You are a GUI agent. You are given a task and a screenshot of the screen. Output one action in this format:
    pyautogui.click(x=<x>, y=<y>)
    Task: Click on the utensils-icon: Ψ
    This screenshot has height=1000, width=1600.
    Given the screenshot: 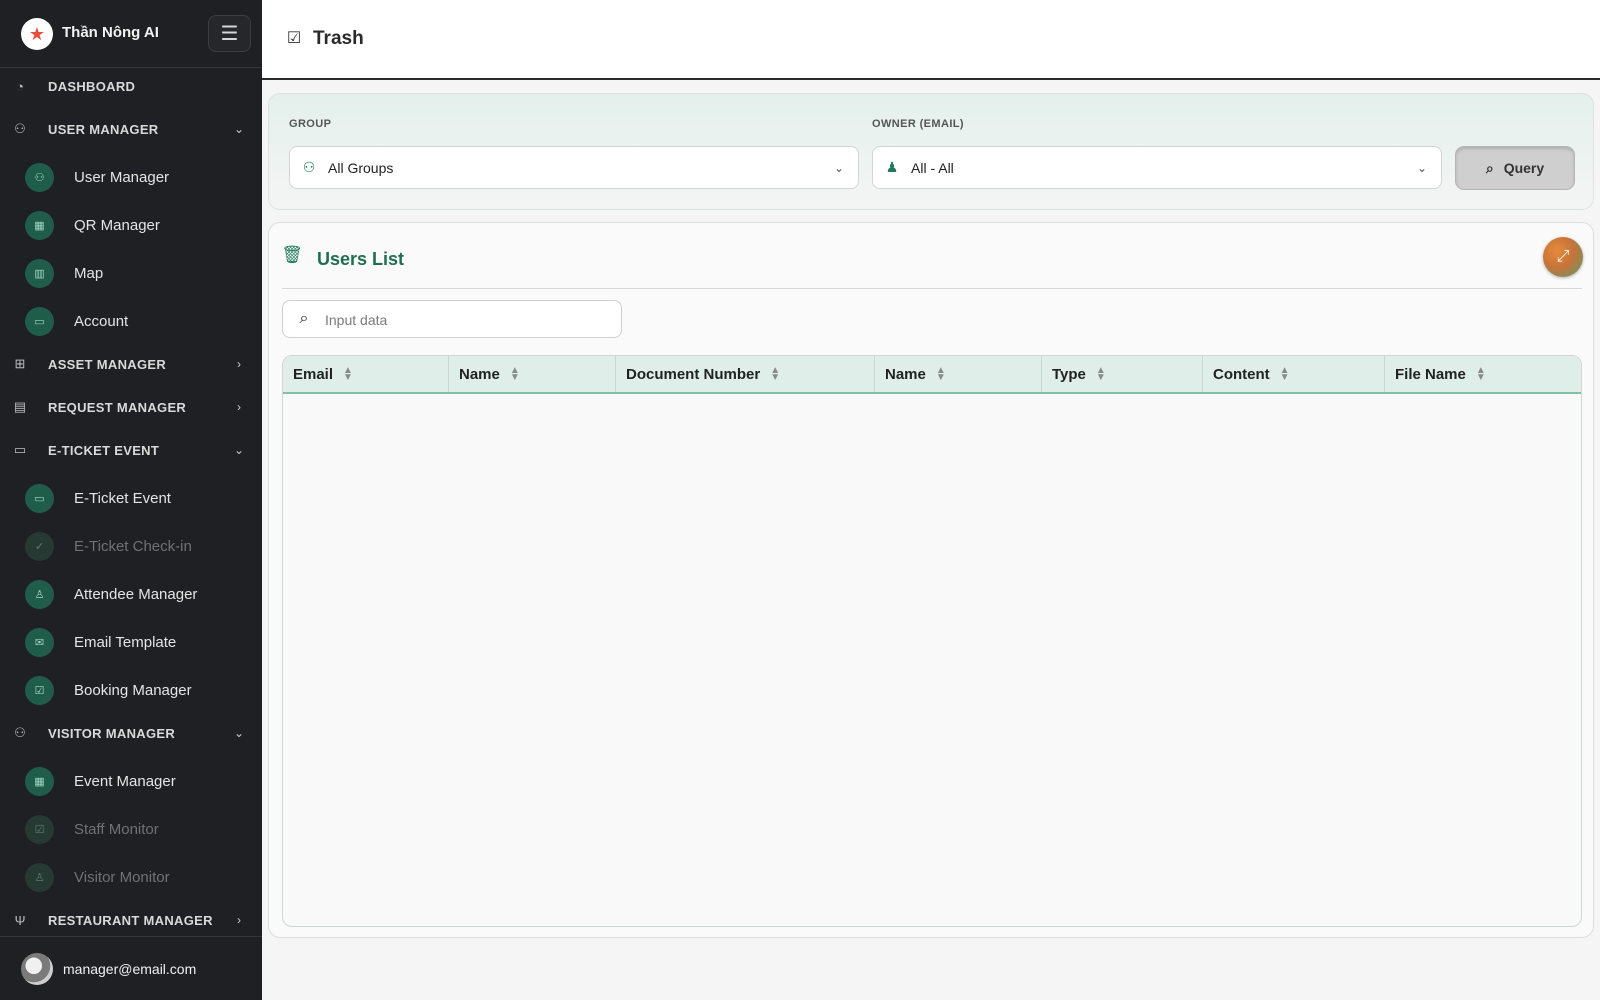 What is the action you would take?
    pyautogui.click(x=20, y=920)
    